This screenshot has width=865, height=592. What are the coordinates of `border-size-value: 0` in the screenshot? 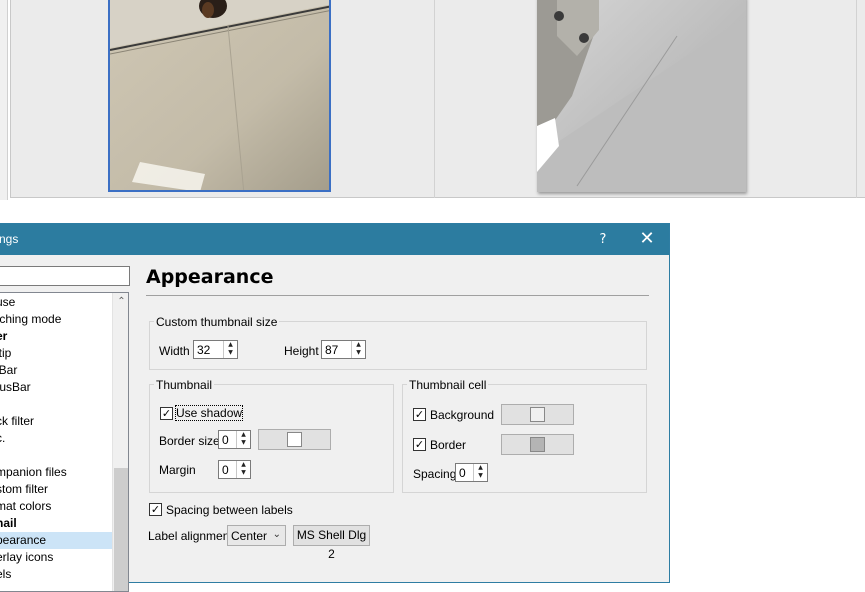 It's located at (225, 440).